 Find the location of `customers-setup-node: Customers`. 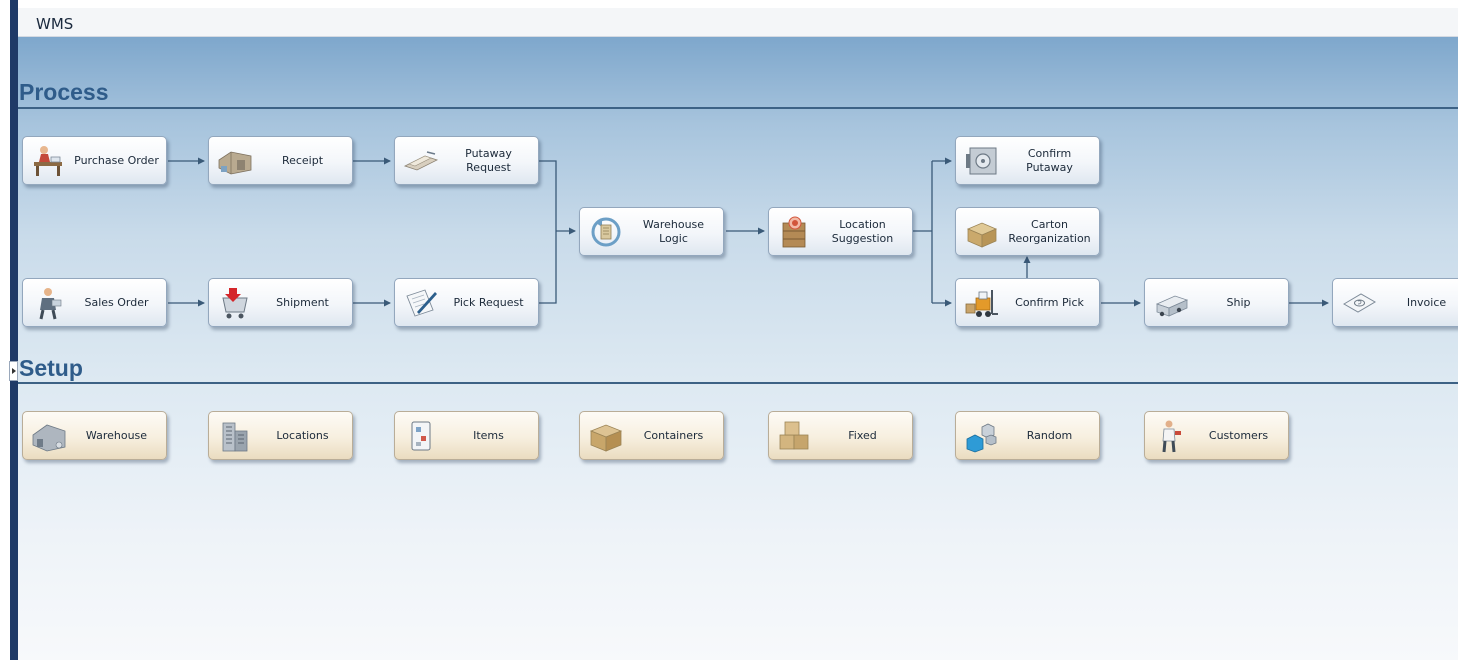

customers-setup-node: Customers is located at coordinates (1216, 435).